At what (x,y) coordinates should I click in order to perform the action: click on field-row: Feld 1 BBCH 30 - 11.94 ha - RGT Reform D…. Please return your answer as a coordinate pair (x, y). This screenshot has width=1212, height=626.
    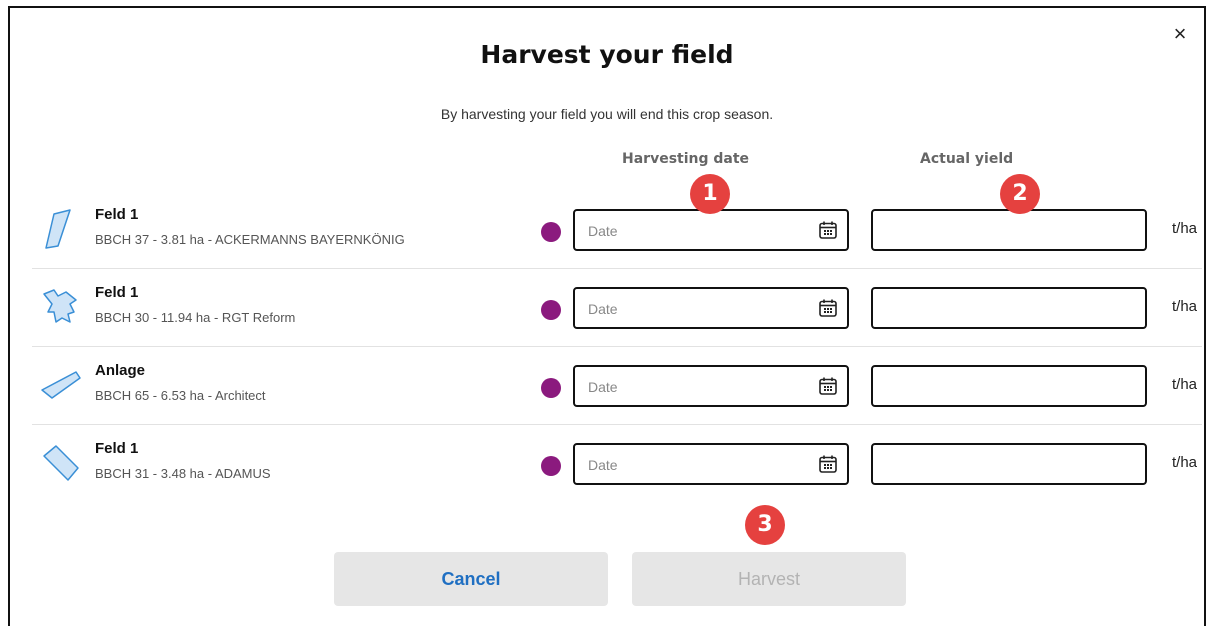
    Looking at the image, I should click on (617, 307).